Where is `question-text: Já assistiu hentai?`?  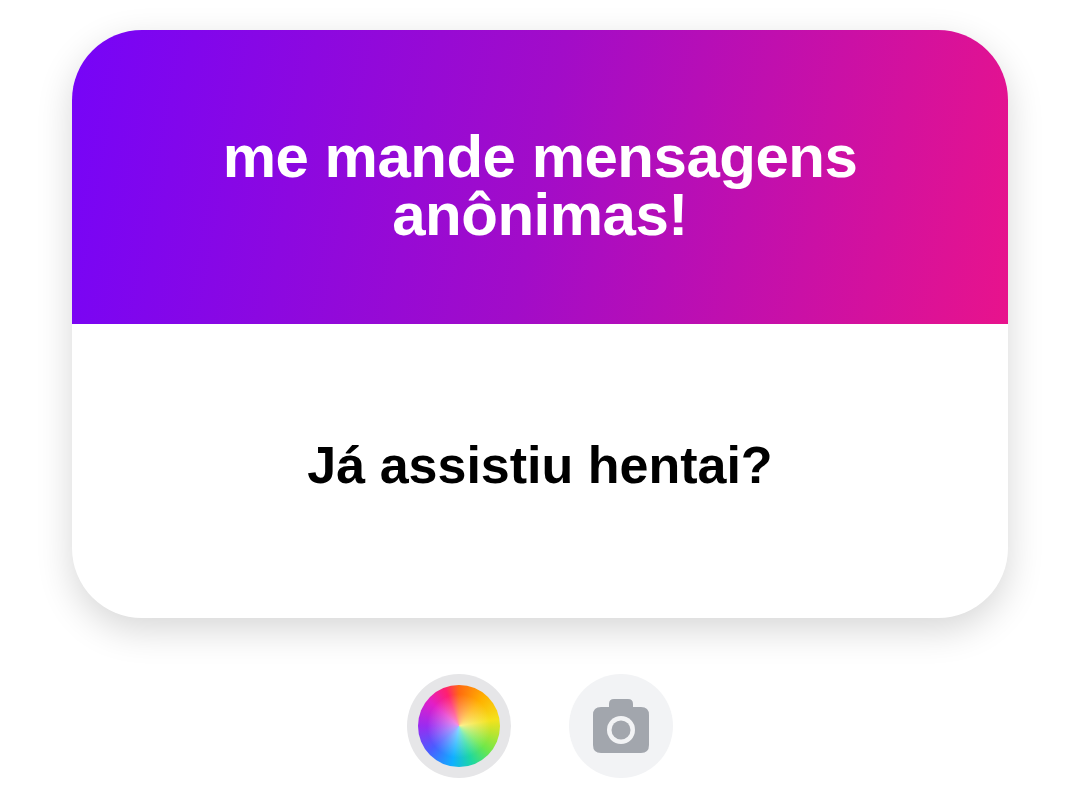 question-text: Já assistiu hentai? is located at coordinates (540, 465).